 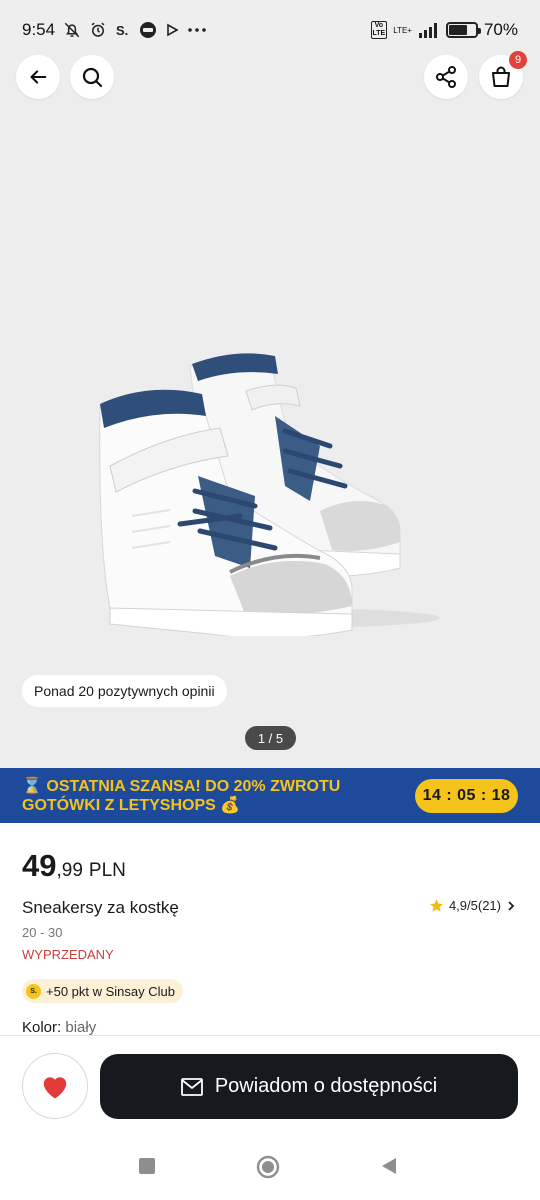 I want to click on product-image, so click(x=269, y=494).